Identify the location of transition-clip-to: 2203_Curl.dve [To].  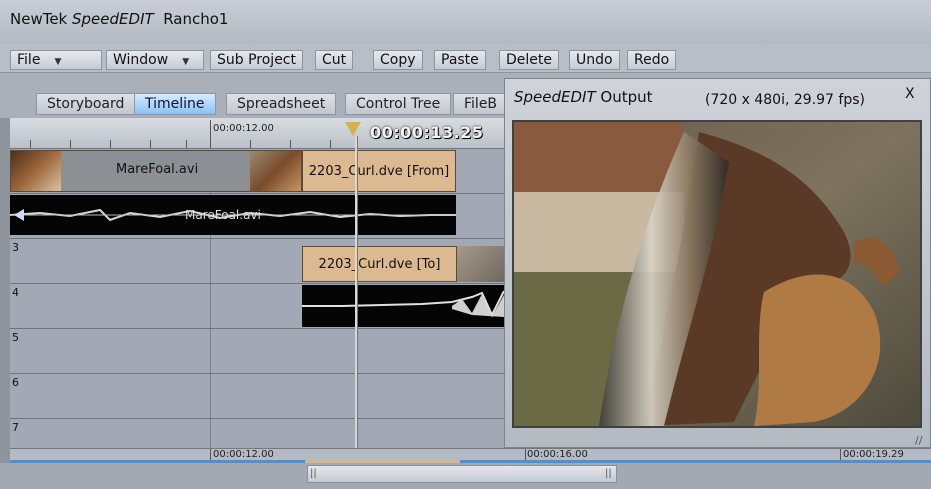
(379, 264).